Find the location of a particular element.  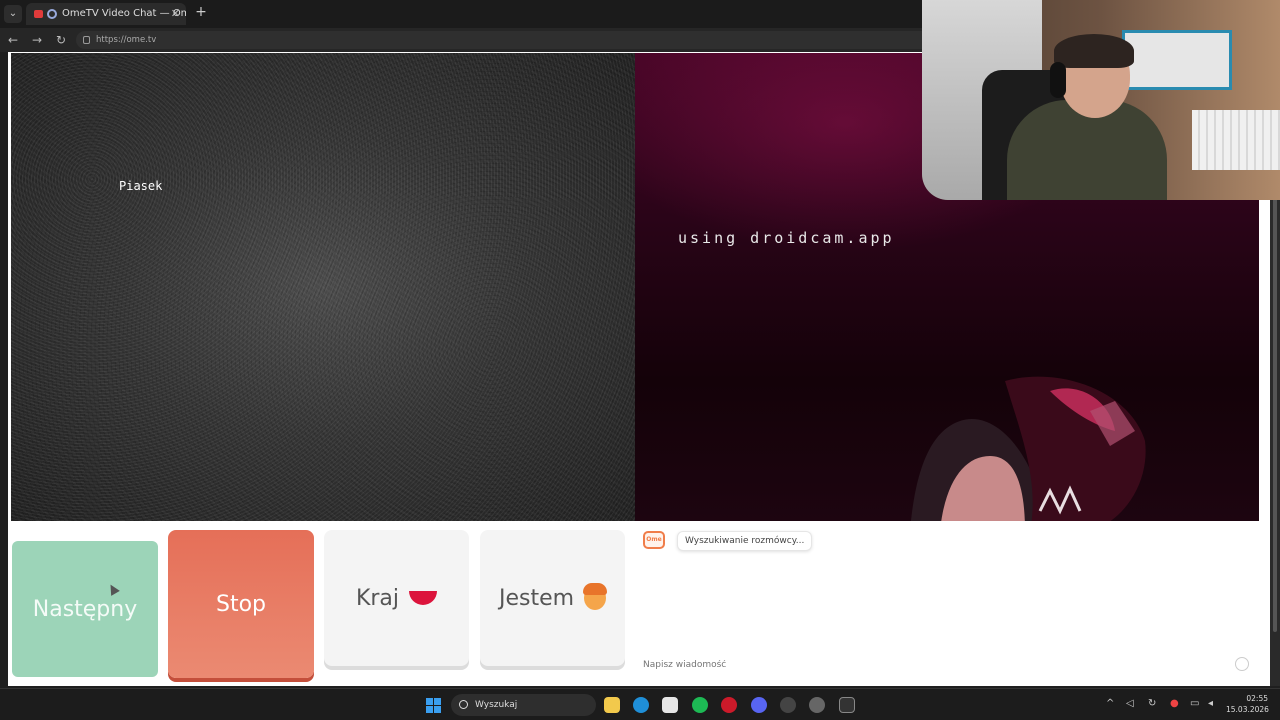

browser-tab: OmeTV Video Chat — Omegle ✕ is located at coordinates (106, 14).